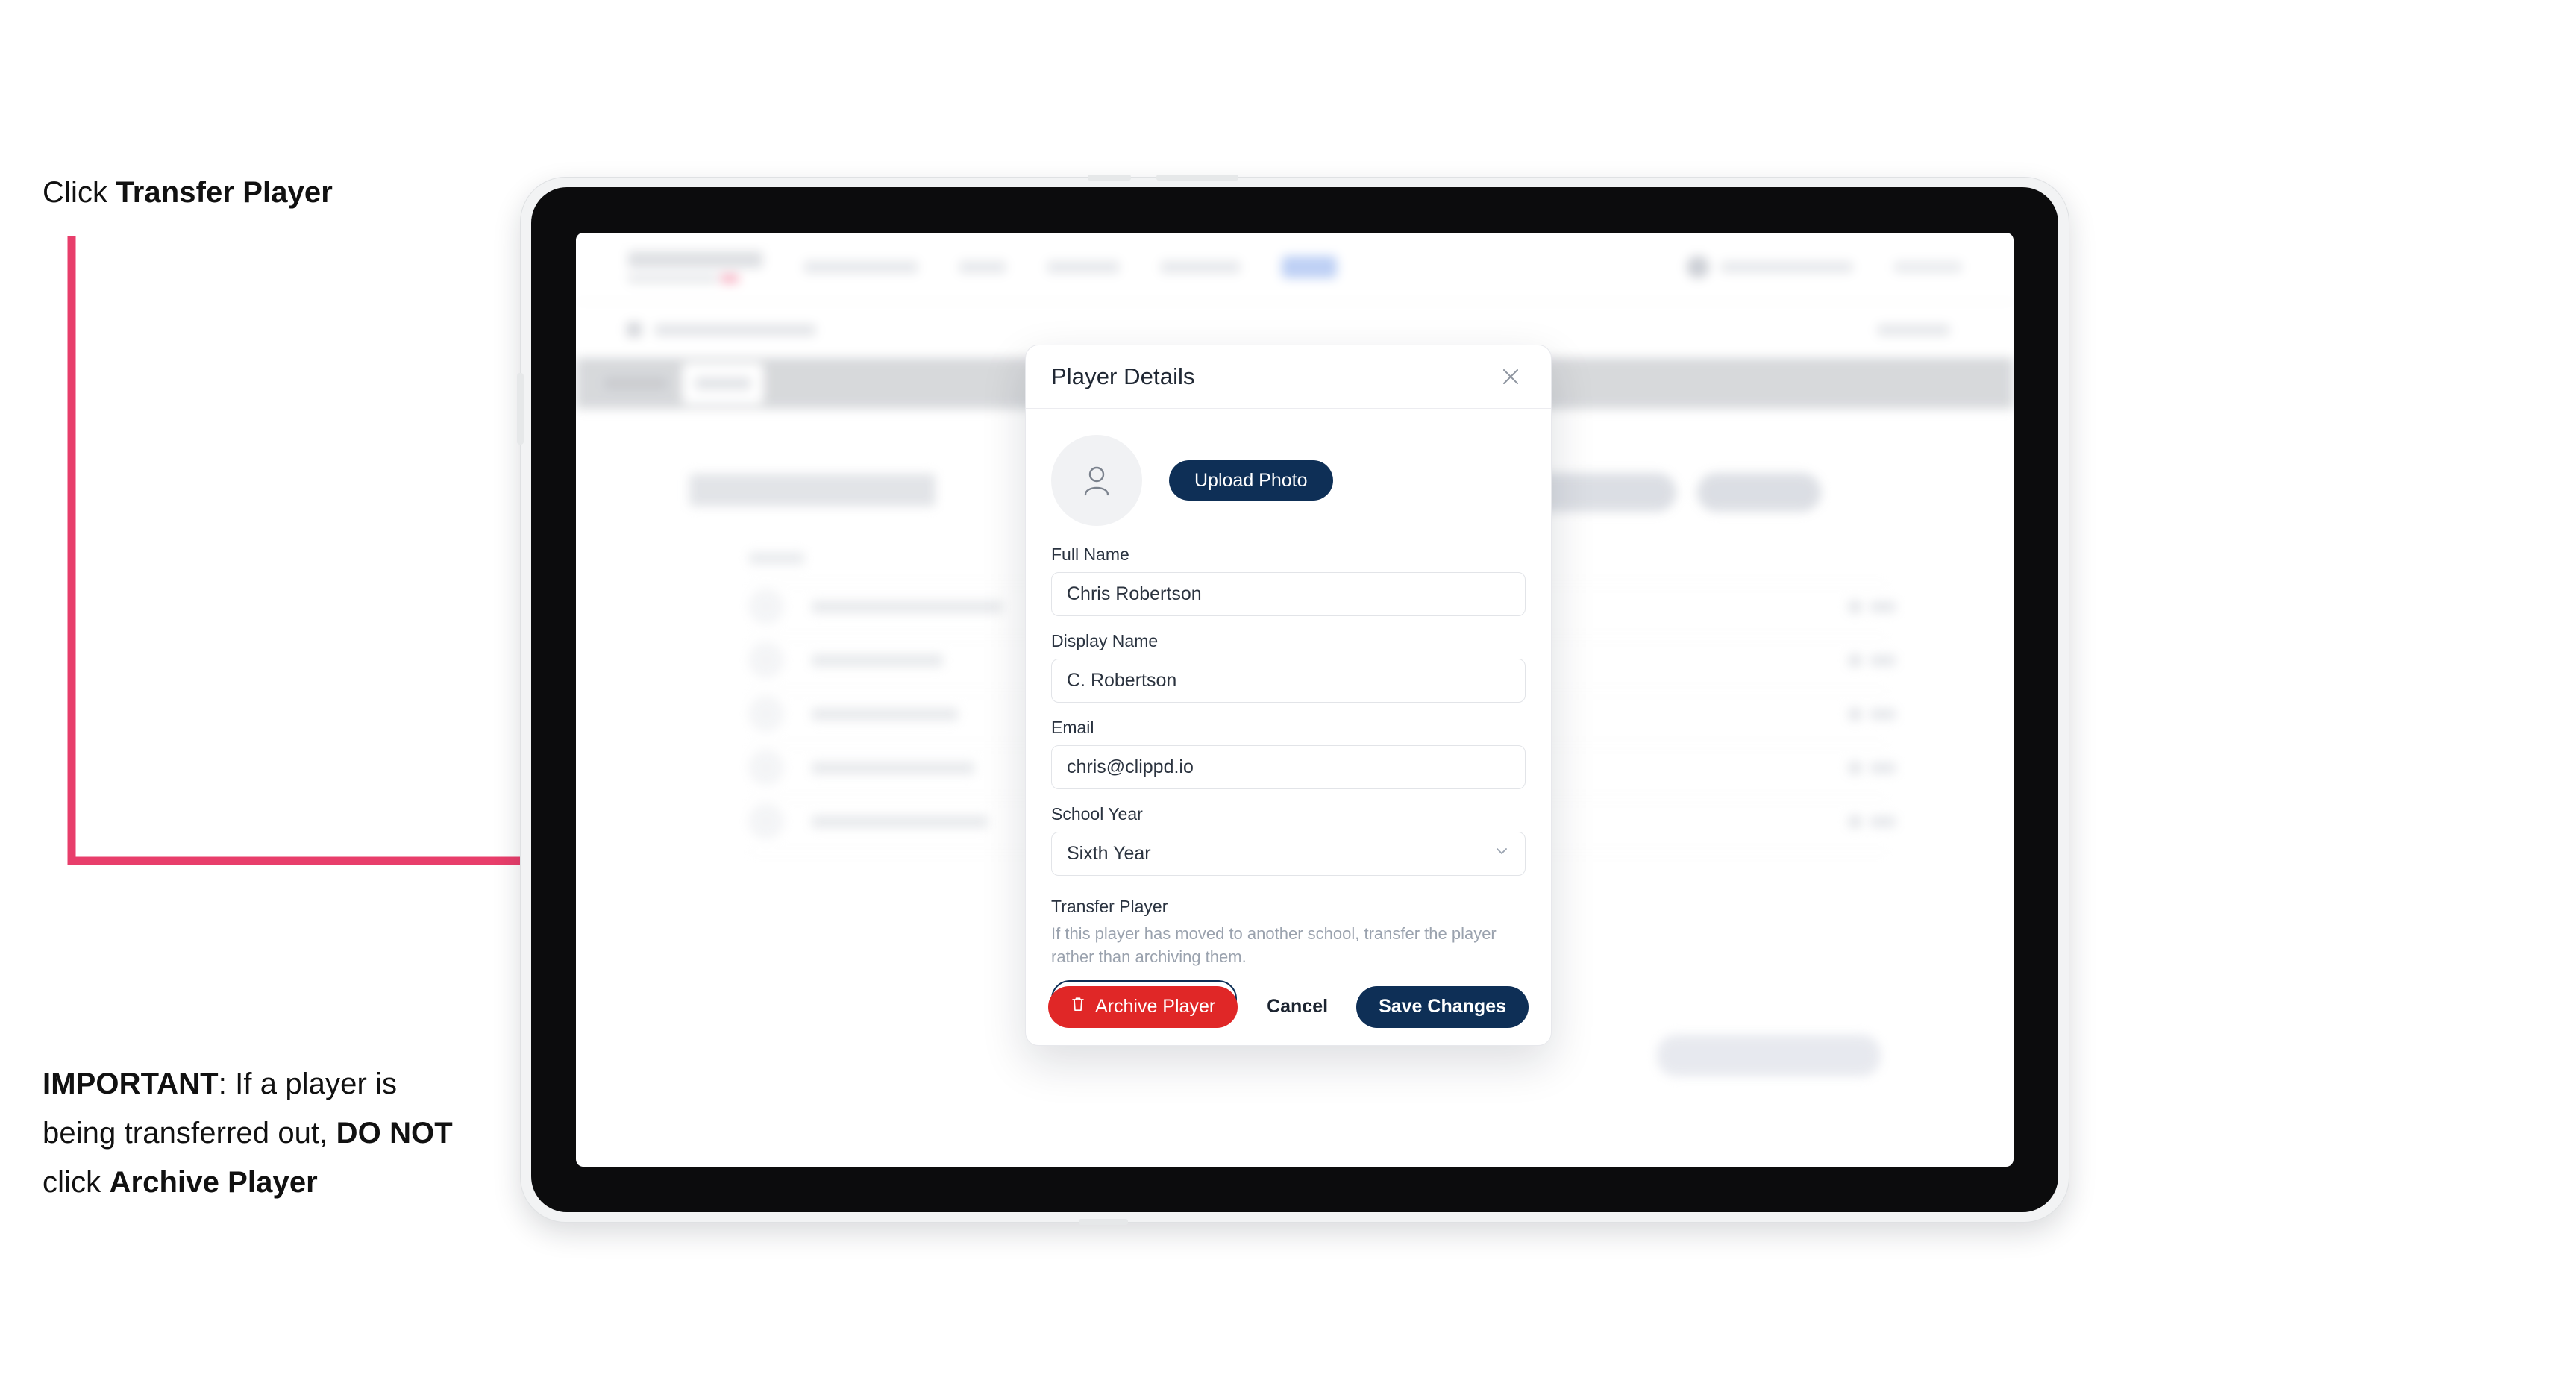 The image size is (2576, 1386). Describe the element at coordinates (1786, 267) in the screenshot. I see `nav-user-email` at that location.